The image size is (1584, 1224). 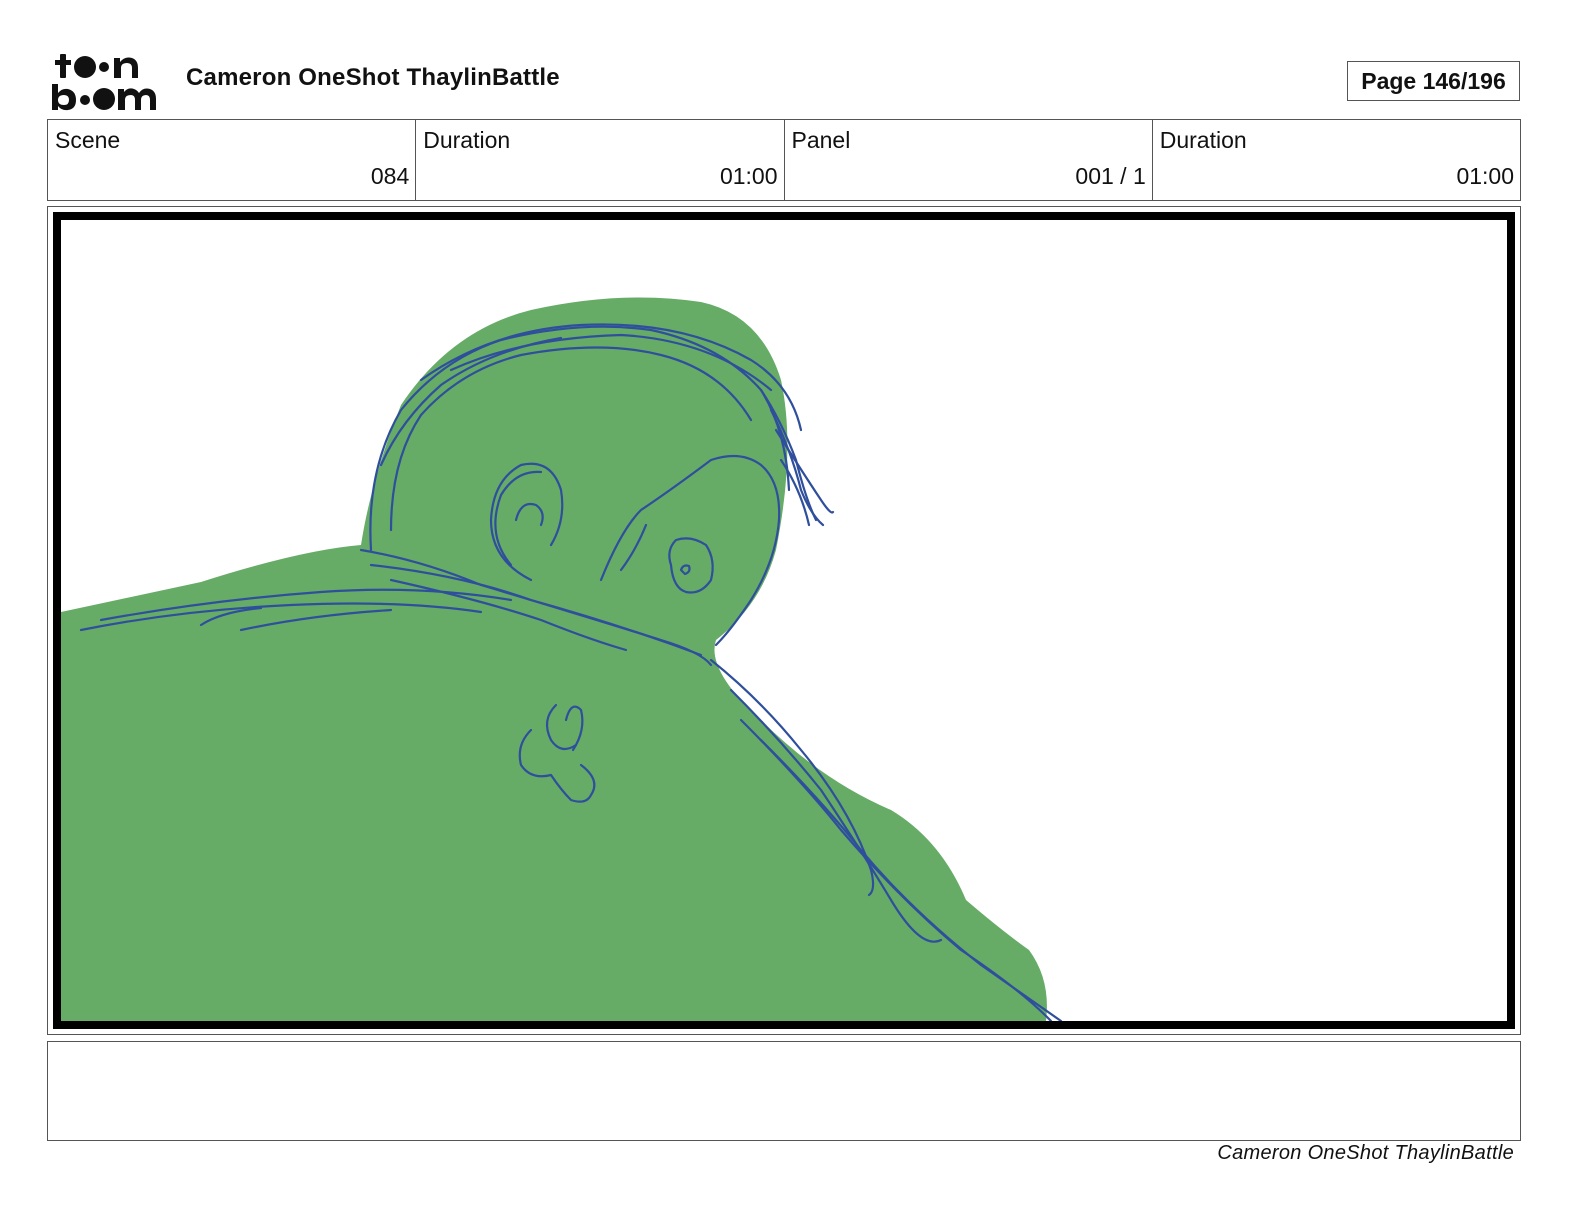 I want to click on scene-label: Scene, so click(x=88, y=140).